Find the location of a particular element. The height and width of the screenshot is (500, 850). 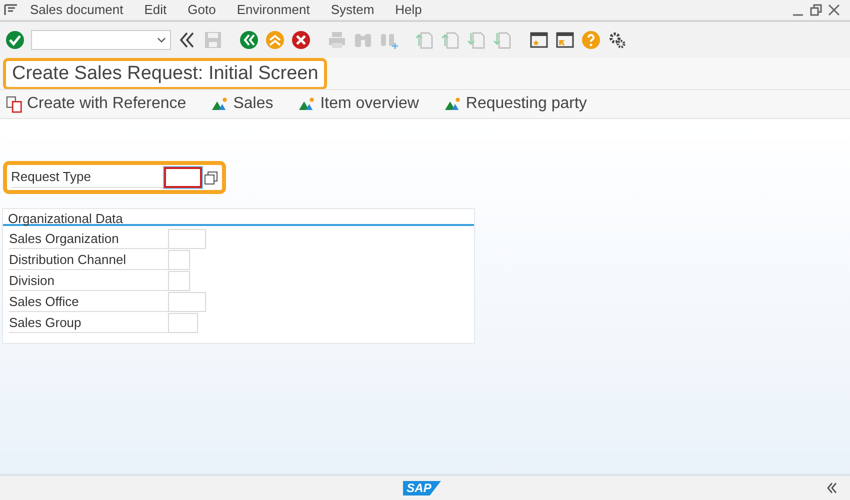

chevron-down-icon is located at coordinates (161, 40).